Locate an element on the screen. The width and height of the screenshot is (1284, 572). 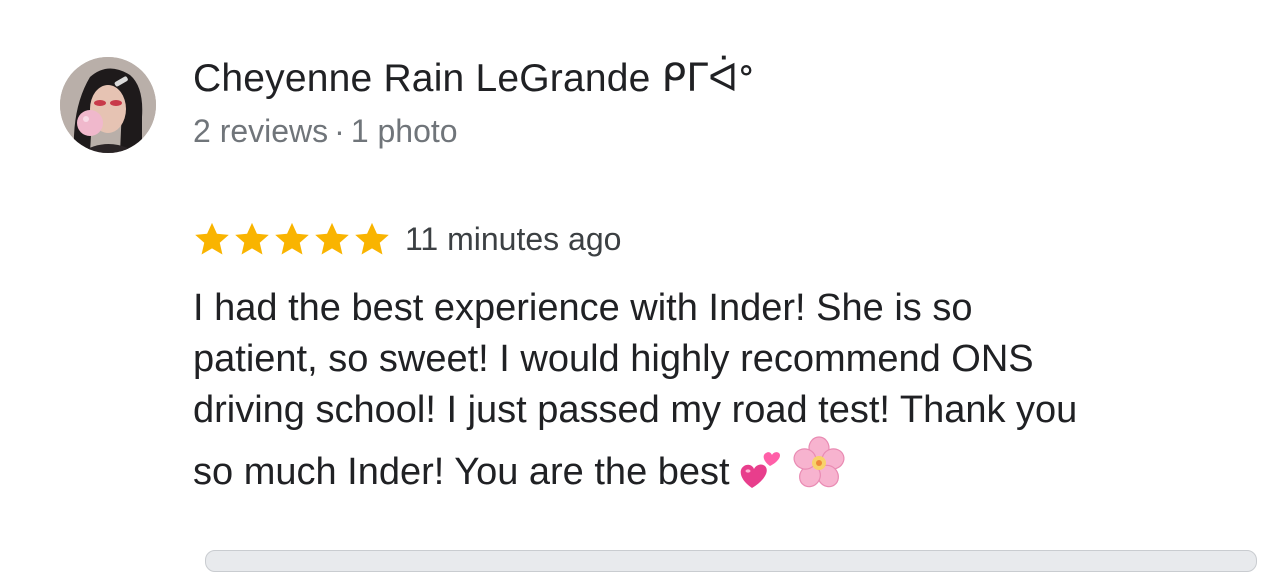
author-avatar is located at coordinates (108, 105).